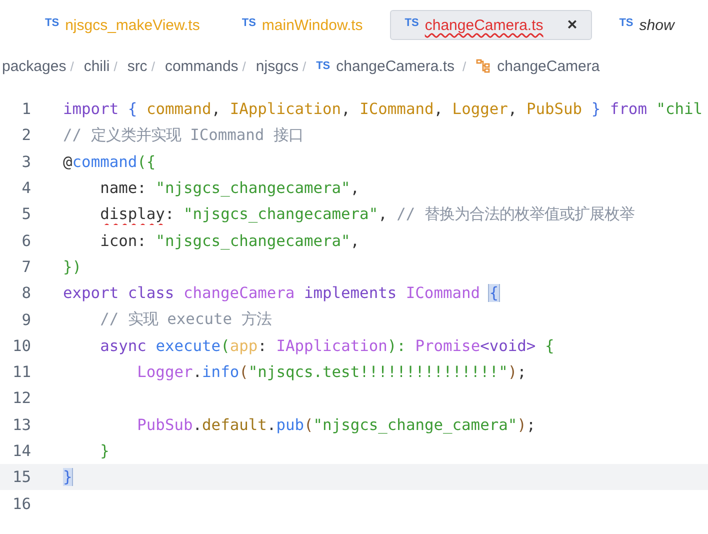 Image resolution: width=708 pixels, height=534 pixels. Describe the element at coordinates (656, 25) in the screenshot. I see `tab-label: show` at that location.